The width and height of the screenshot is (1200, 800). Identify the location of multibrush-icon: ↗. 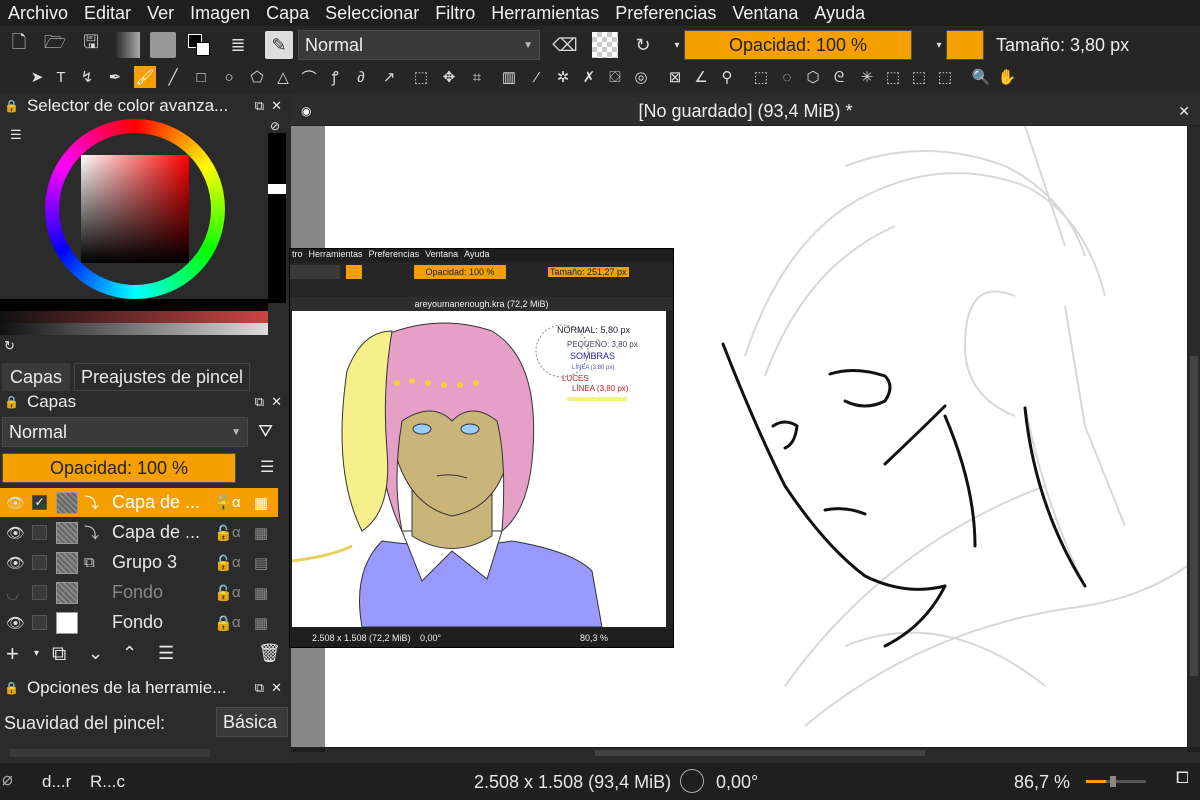
(389, 77).